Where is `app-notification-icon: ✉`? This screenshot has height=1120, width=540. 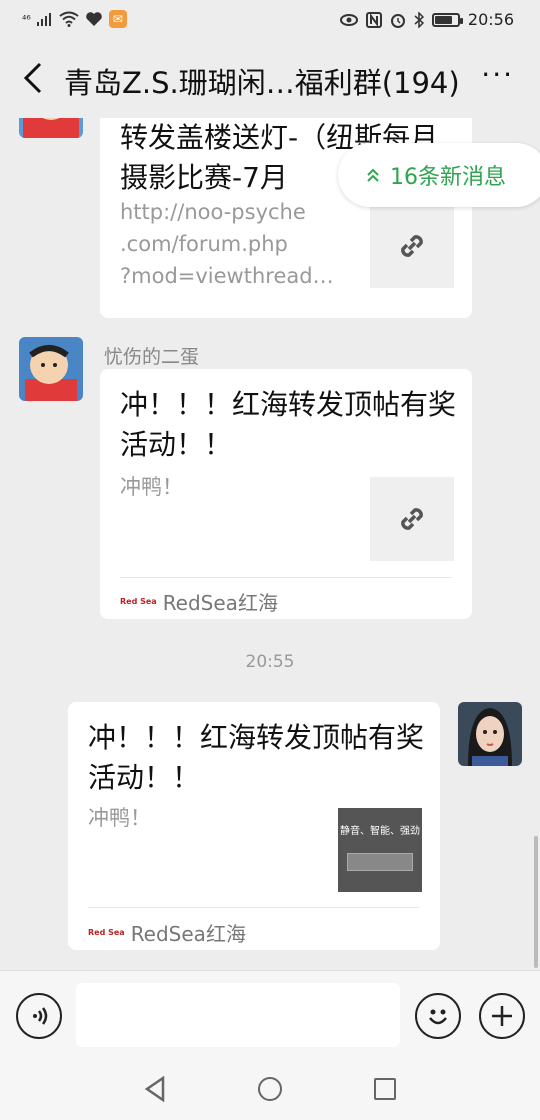 app-notification-icon: ✉ is located at coordinates (117, 19).